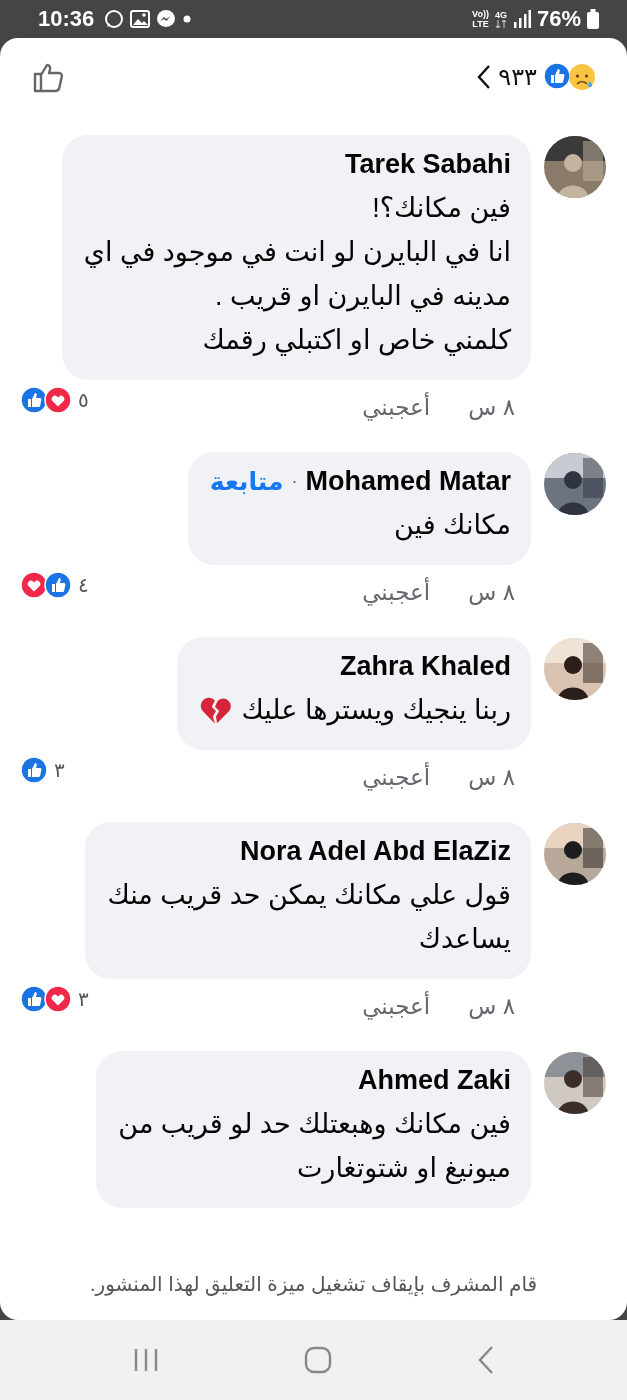 The width and height of the screenshot is (627, 1400). Describe the element at coordinates (464, 939) in the screenshot. I see `comment-text: يساعدك` at that location.